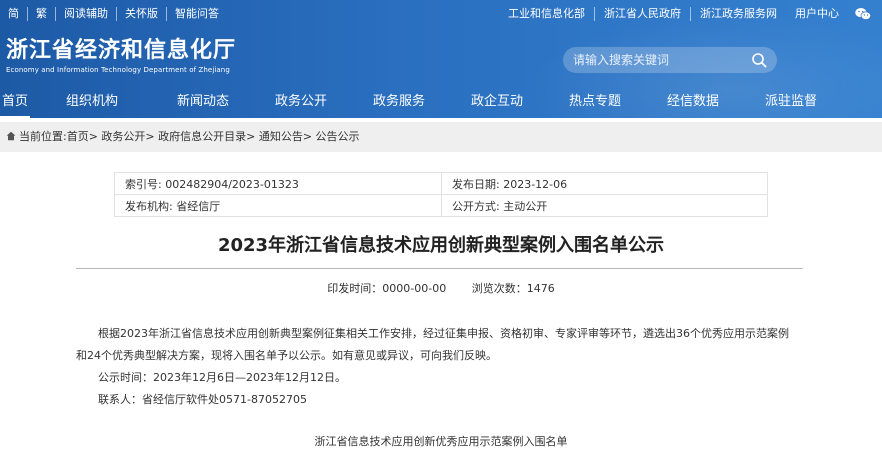  Describe the element at coordinates (439, 268) in the screenshot. I see `title-divider` at that location.